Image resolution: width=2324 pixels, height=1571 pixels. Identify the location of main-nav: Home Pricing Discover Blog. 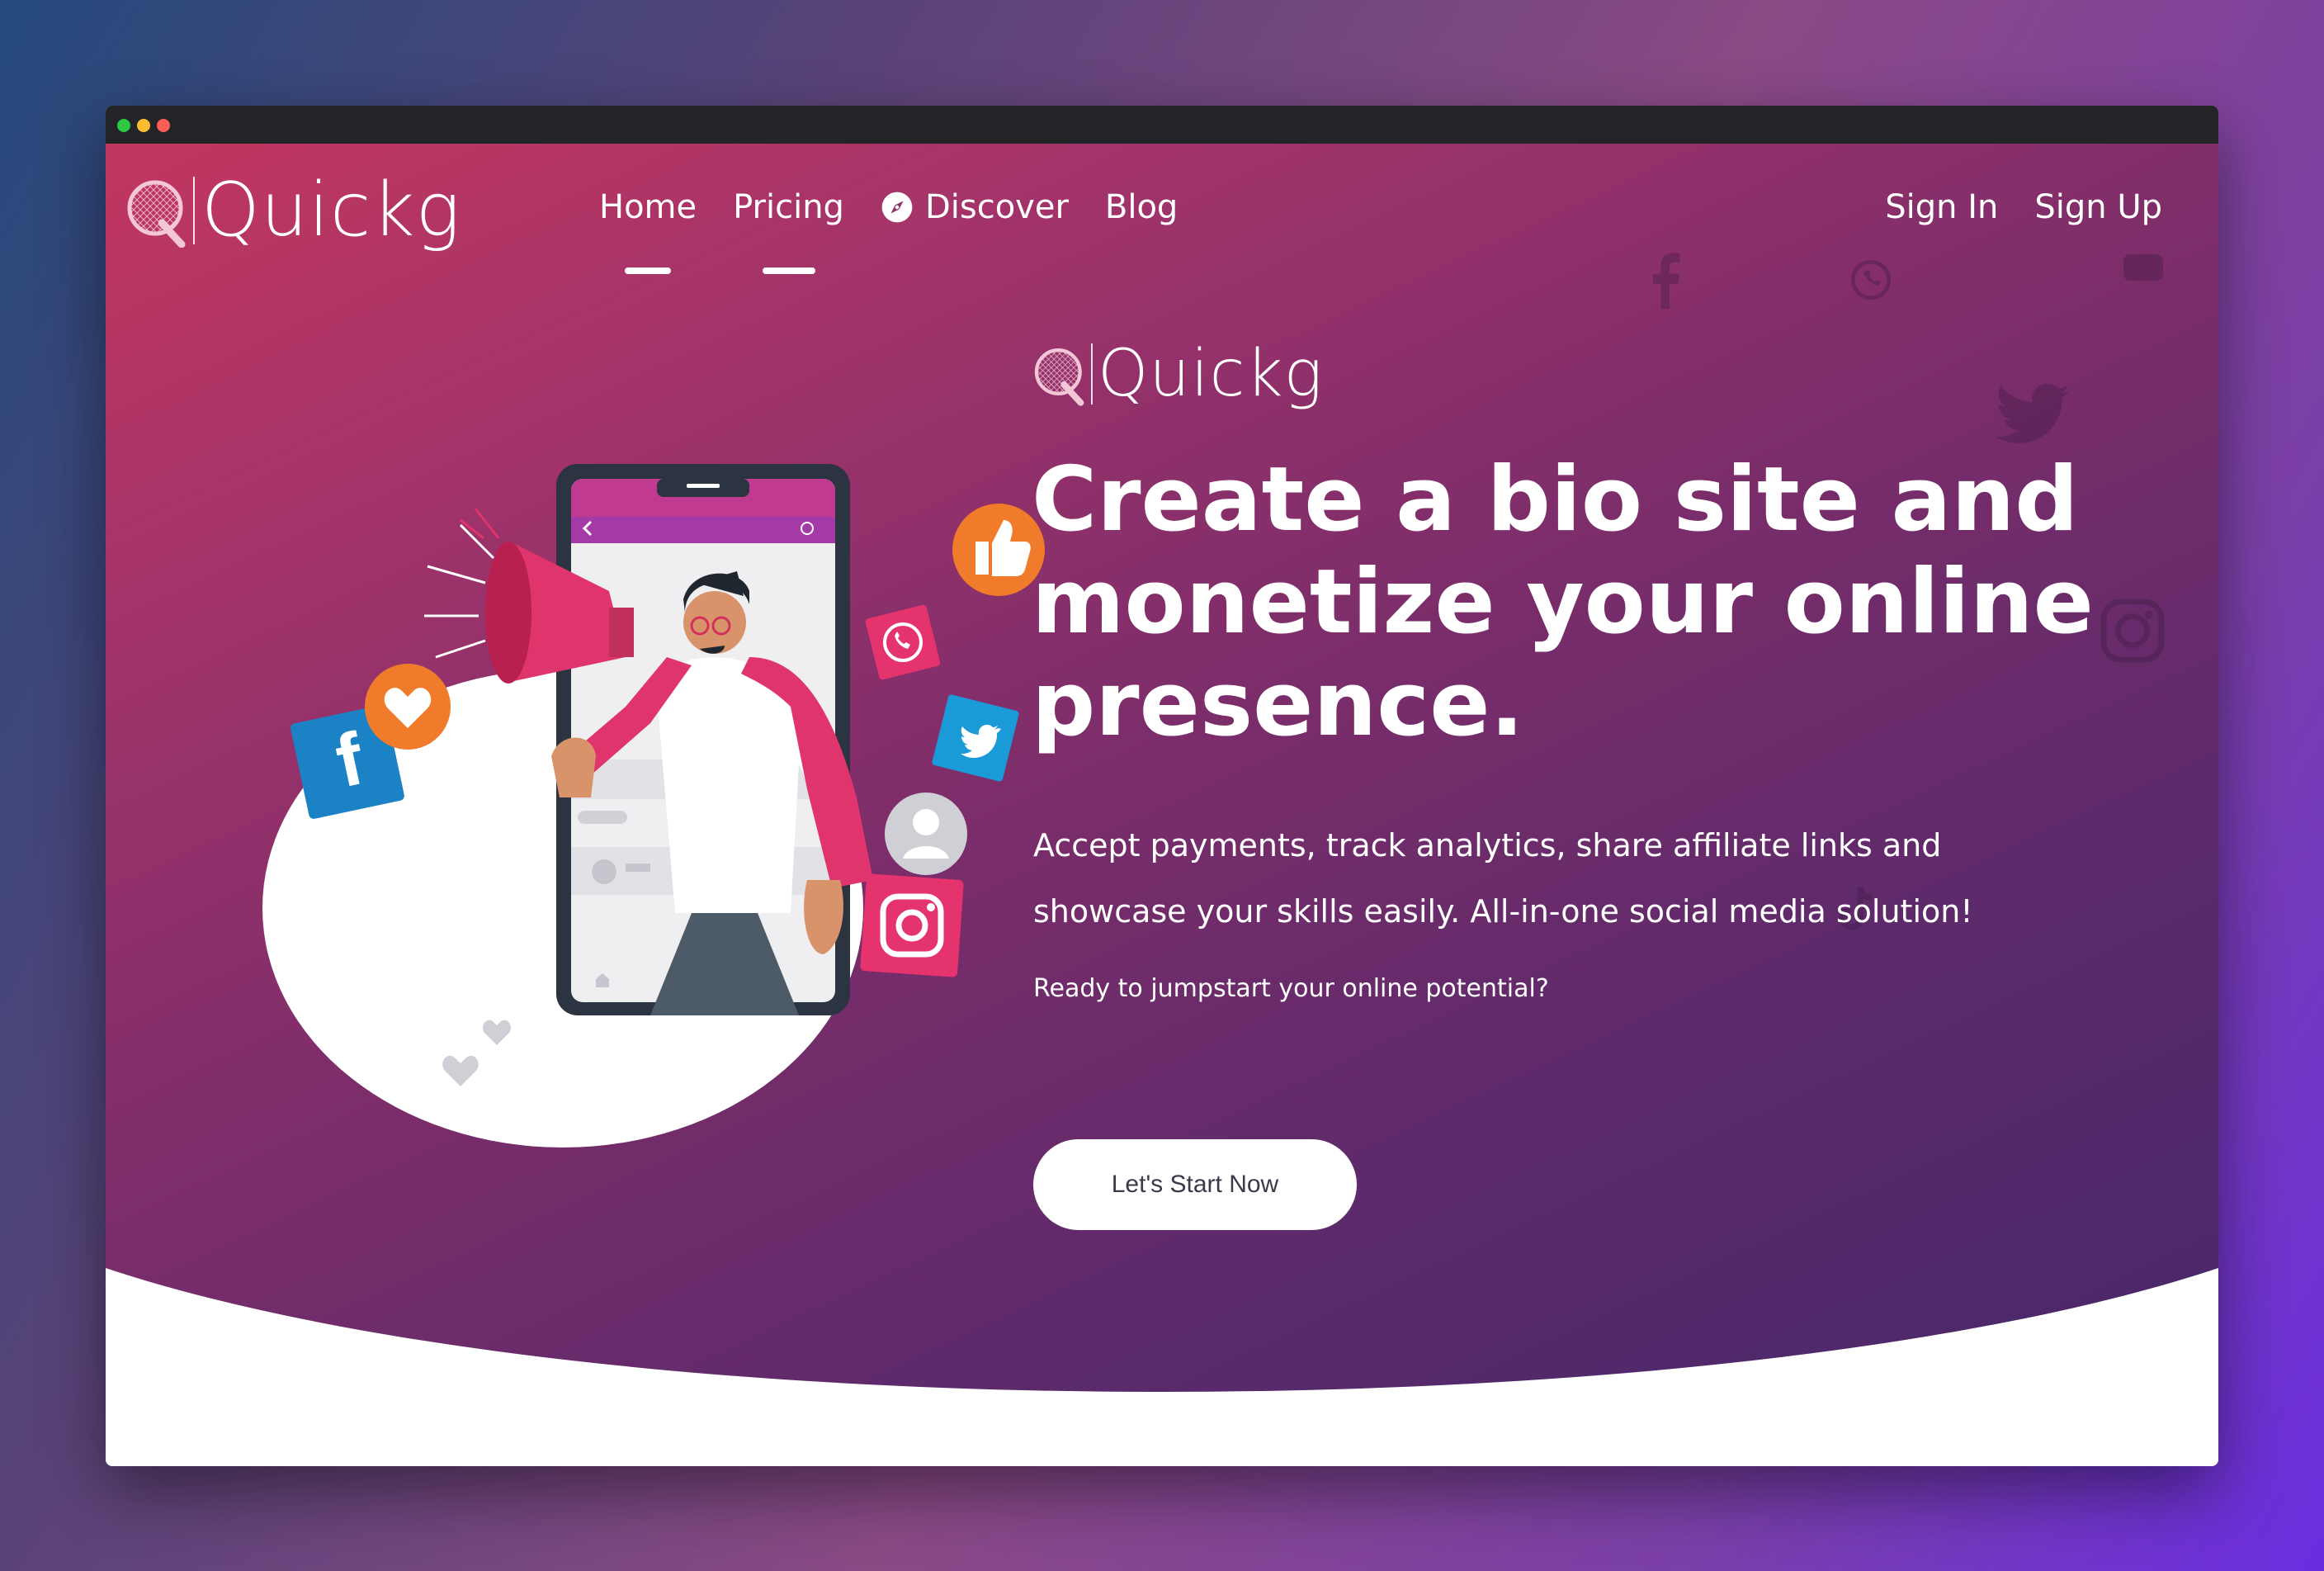
(906, 231).